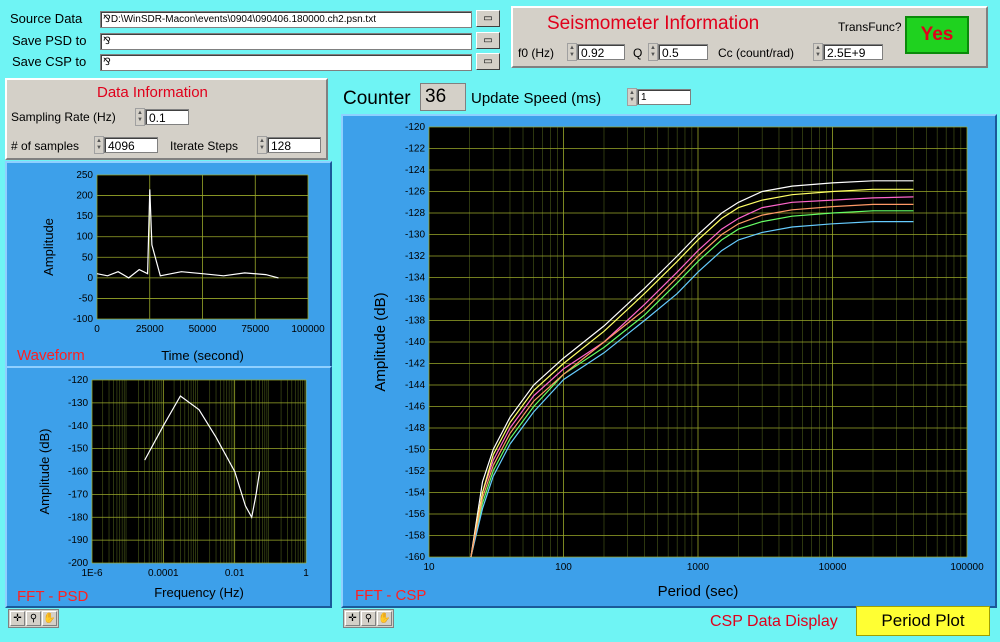 The height and width of the screenshot is (642, 1000). Describe the element at coordinates (140, 117) in the screenshot. I see `sampling-spinner-icon: ▲ ▼` at that location.